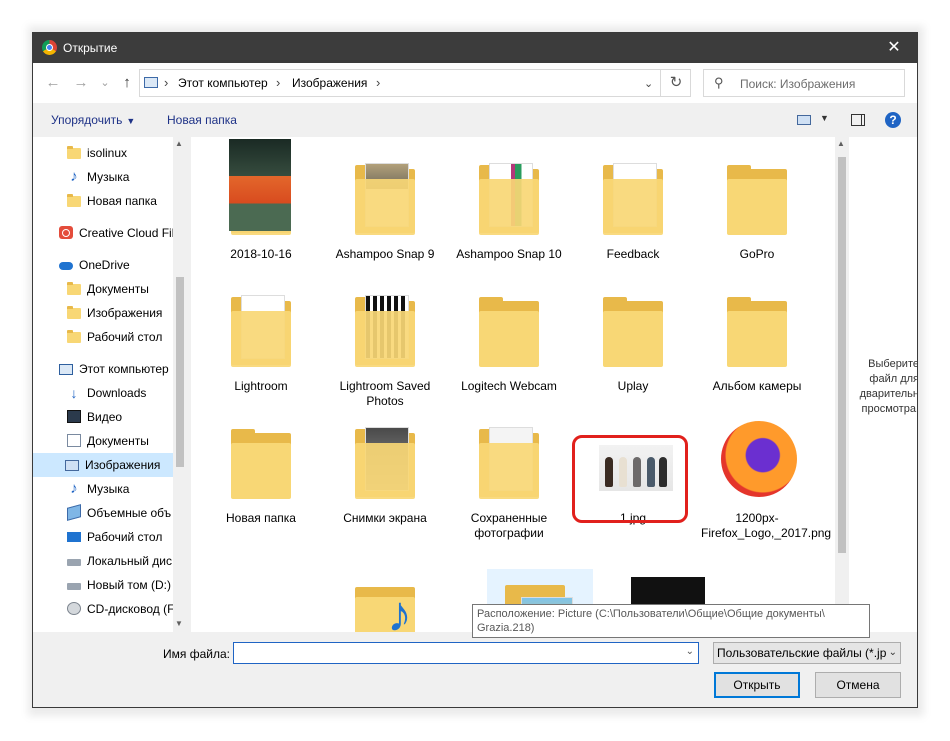 The width and height of the screenshot is (950, 741). I want to click on file-name: 1200px-Firefox_Logo,_2017.png, so click(766, 525).